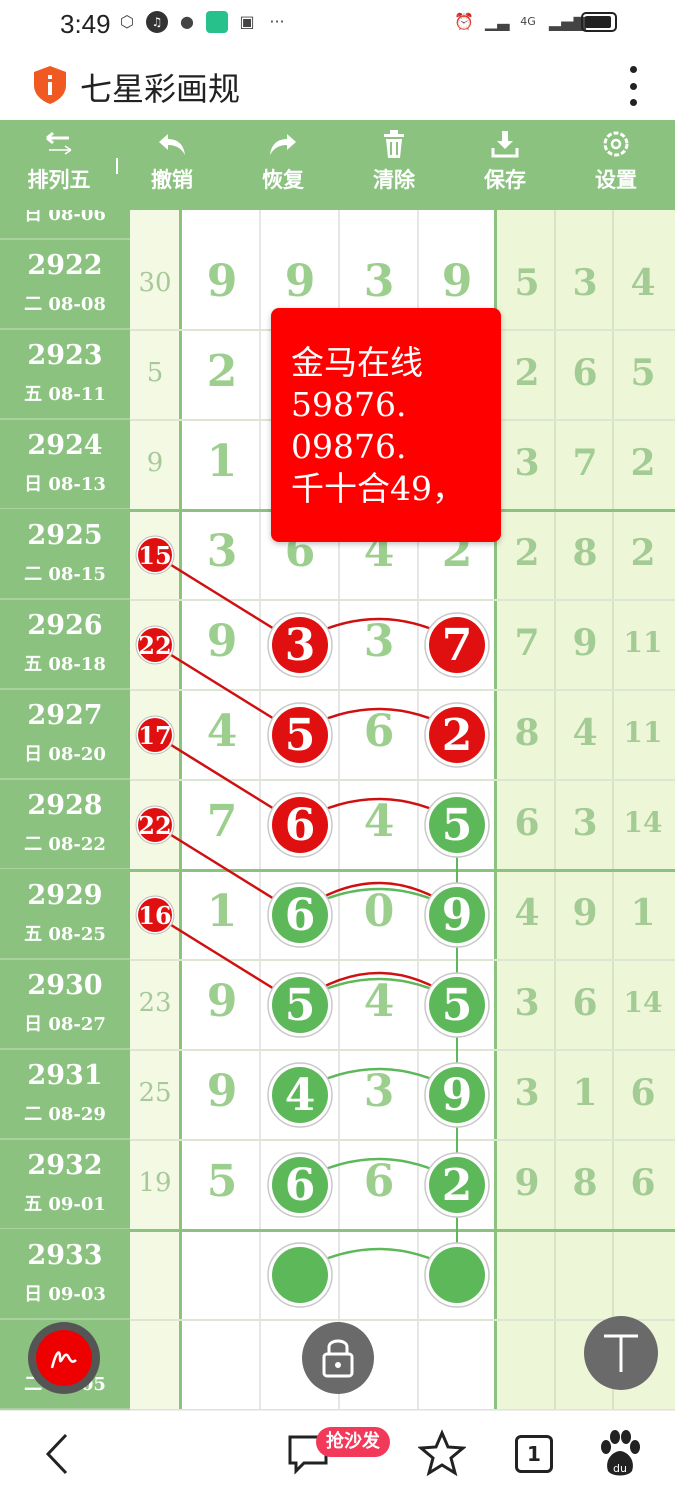 This screenshot has width=675, height=1500. What do you see at coordinates (457, 645) in the screenshot?
I see `marker-circle-label: 7` at bounding box center [457, 645].